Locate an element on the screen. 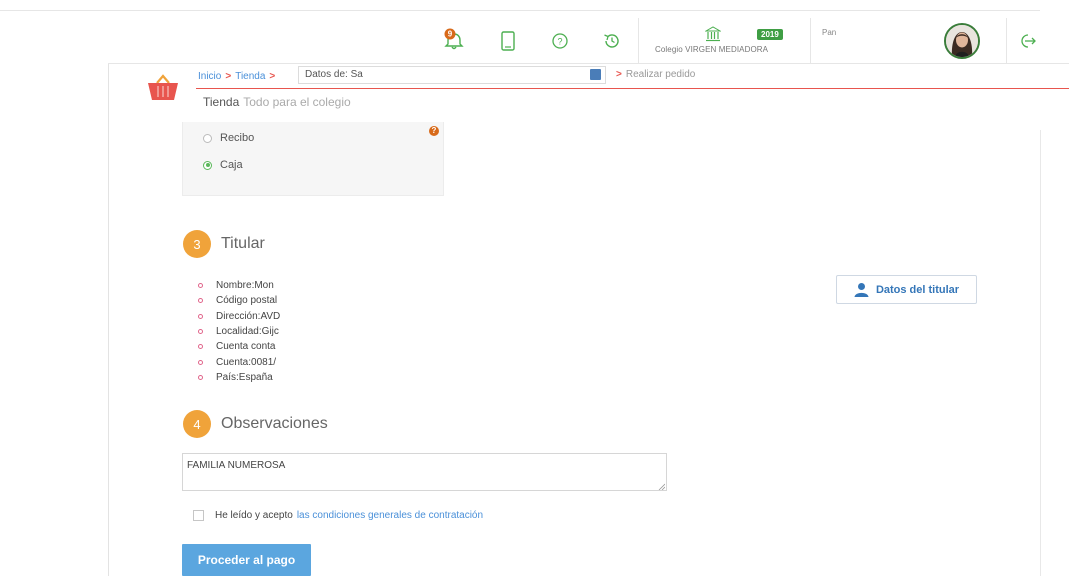 This screenshot has width=1069, height=576. top-header: 9 ? 2019 Colegio VIRGEN MEDIADORA Pan is located at coordinates (588, 41).